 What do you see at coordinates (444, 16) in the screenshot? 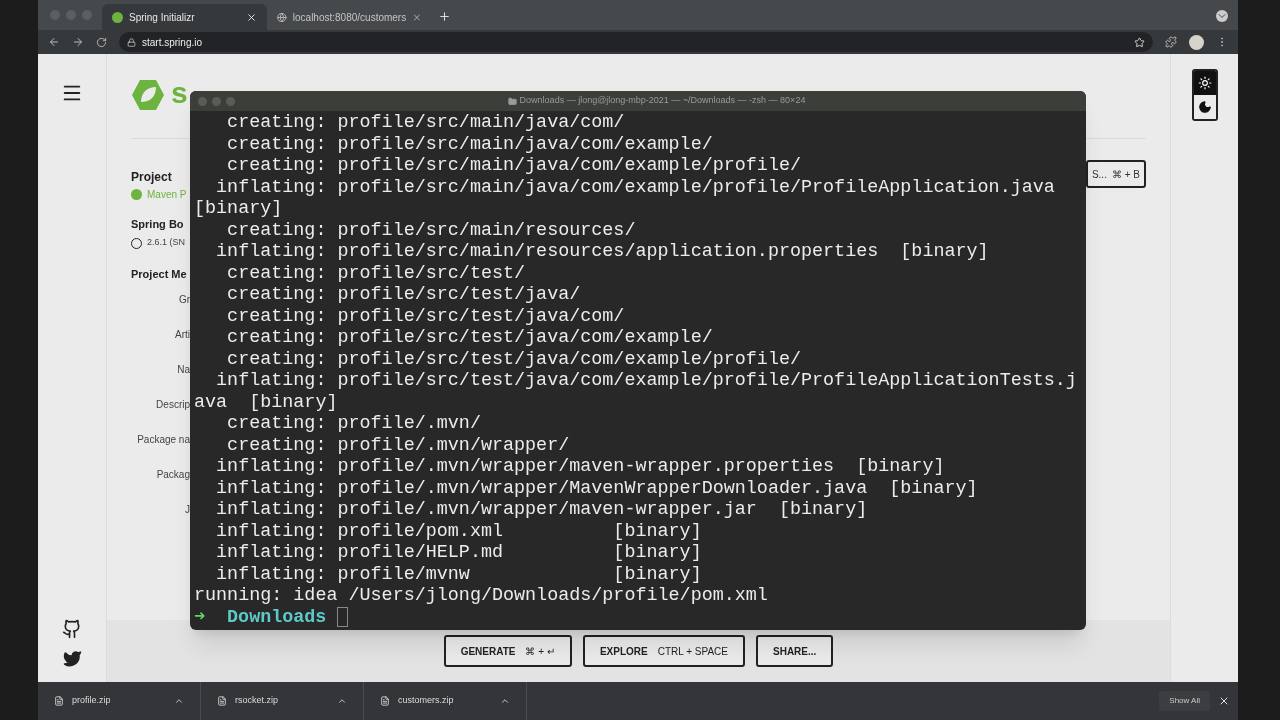
I see `new-tab-icon` at bounding box center [444, 16].